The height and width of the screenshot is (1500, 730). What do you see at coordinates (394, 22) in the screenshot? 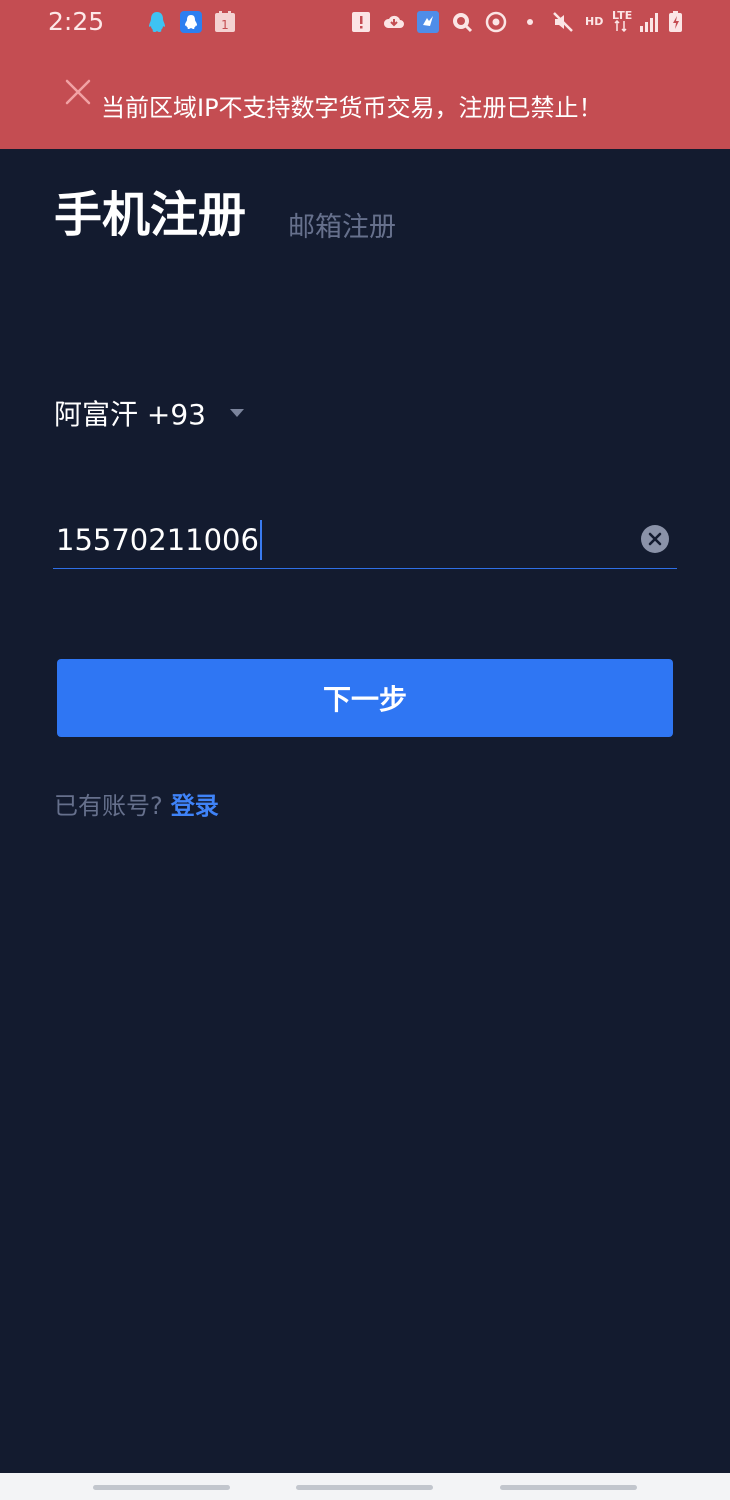
I see `cloud-sync-icon` at bounding box center [394, 22].